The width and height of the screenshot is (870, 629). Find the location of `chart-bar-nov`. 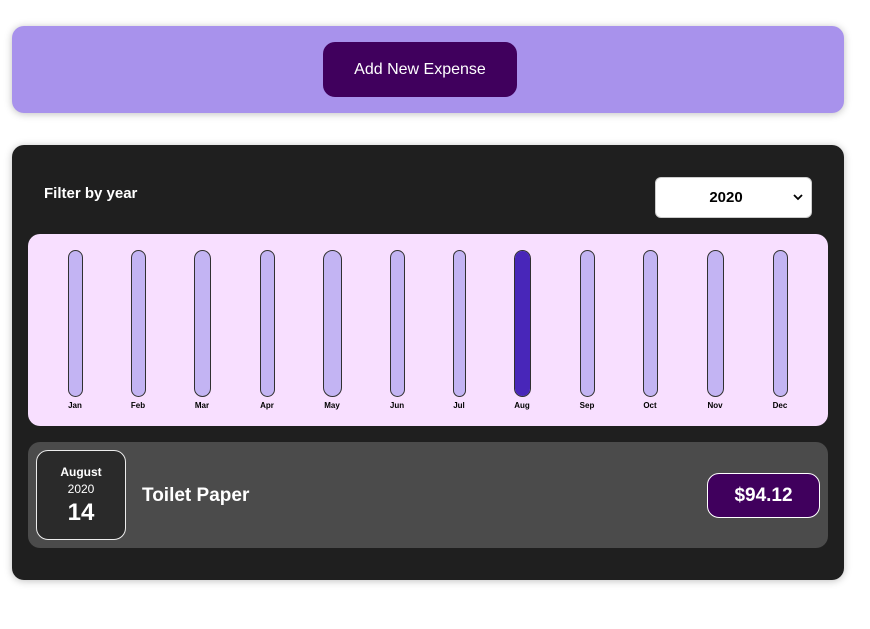

chart-bar-nov is located at coordinates (715, 323).